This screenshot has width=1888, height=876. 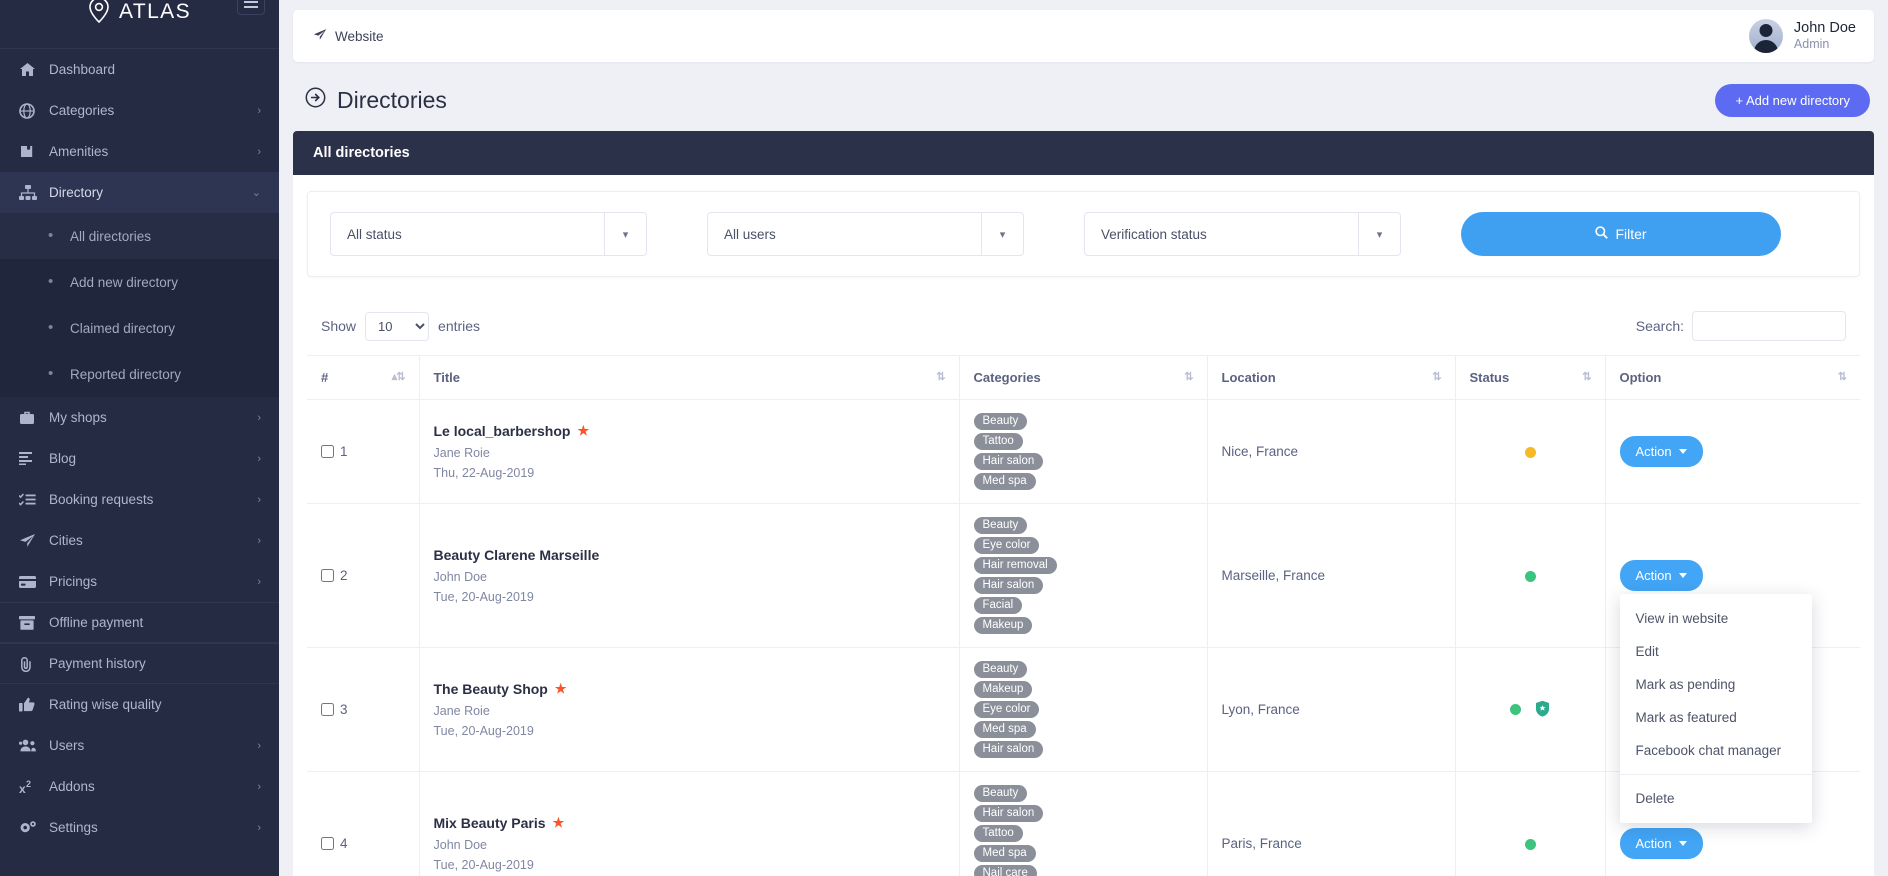 What do you see at coordinates (139, 417) in the screenshot?
I see `sidebar-item-my-shops: My shops ›` at bounding box center [139, 417].